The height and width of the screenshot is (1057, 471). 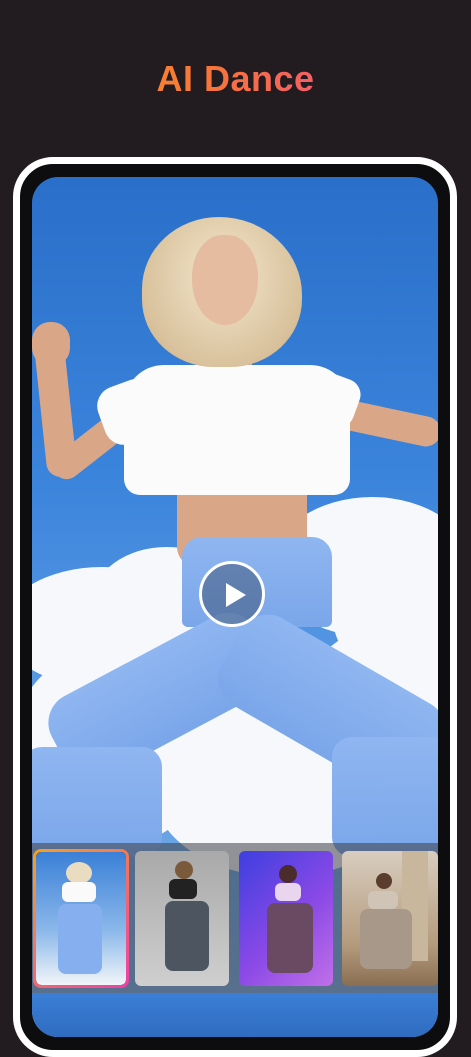 I want to click on preview-footer, so click(x=235, y=1015).